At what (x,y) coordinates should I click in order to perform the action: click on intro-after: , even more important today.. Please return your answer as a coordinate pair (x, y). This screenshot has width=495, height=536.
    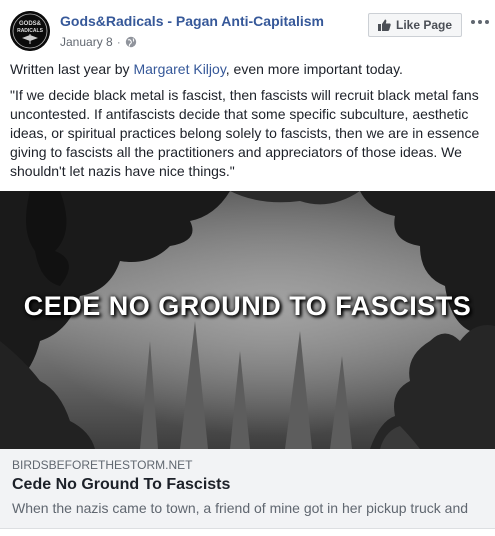
    Looking at the image, I should click on (314, 69).